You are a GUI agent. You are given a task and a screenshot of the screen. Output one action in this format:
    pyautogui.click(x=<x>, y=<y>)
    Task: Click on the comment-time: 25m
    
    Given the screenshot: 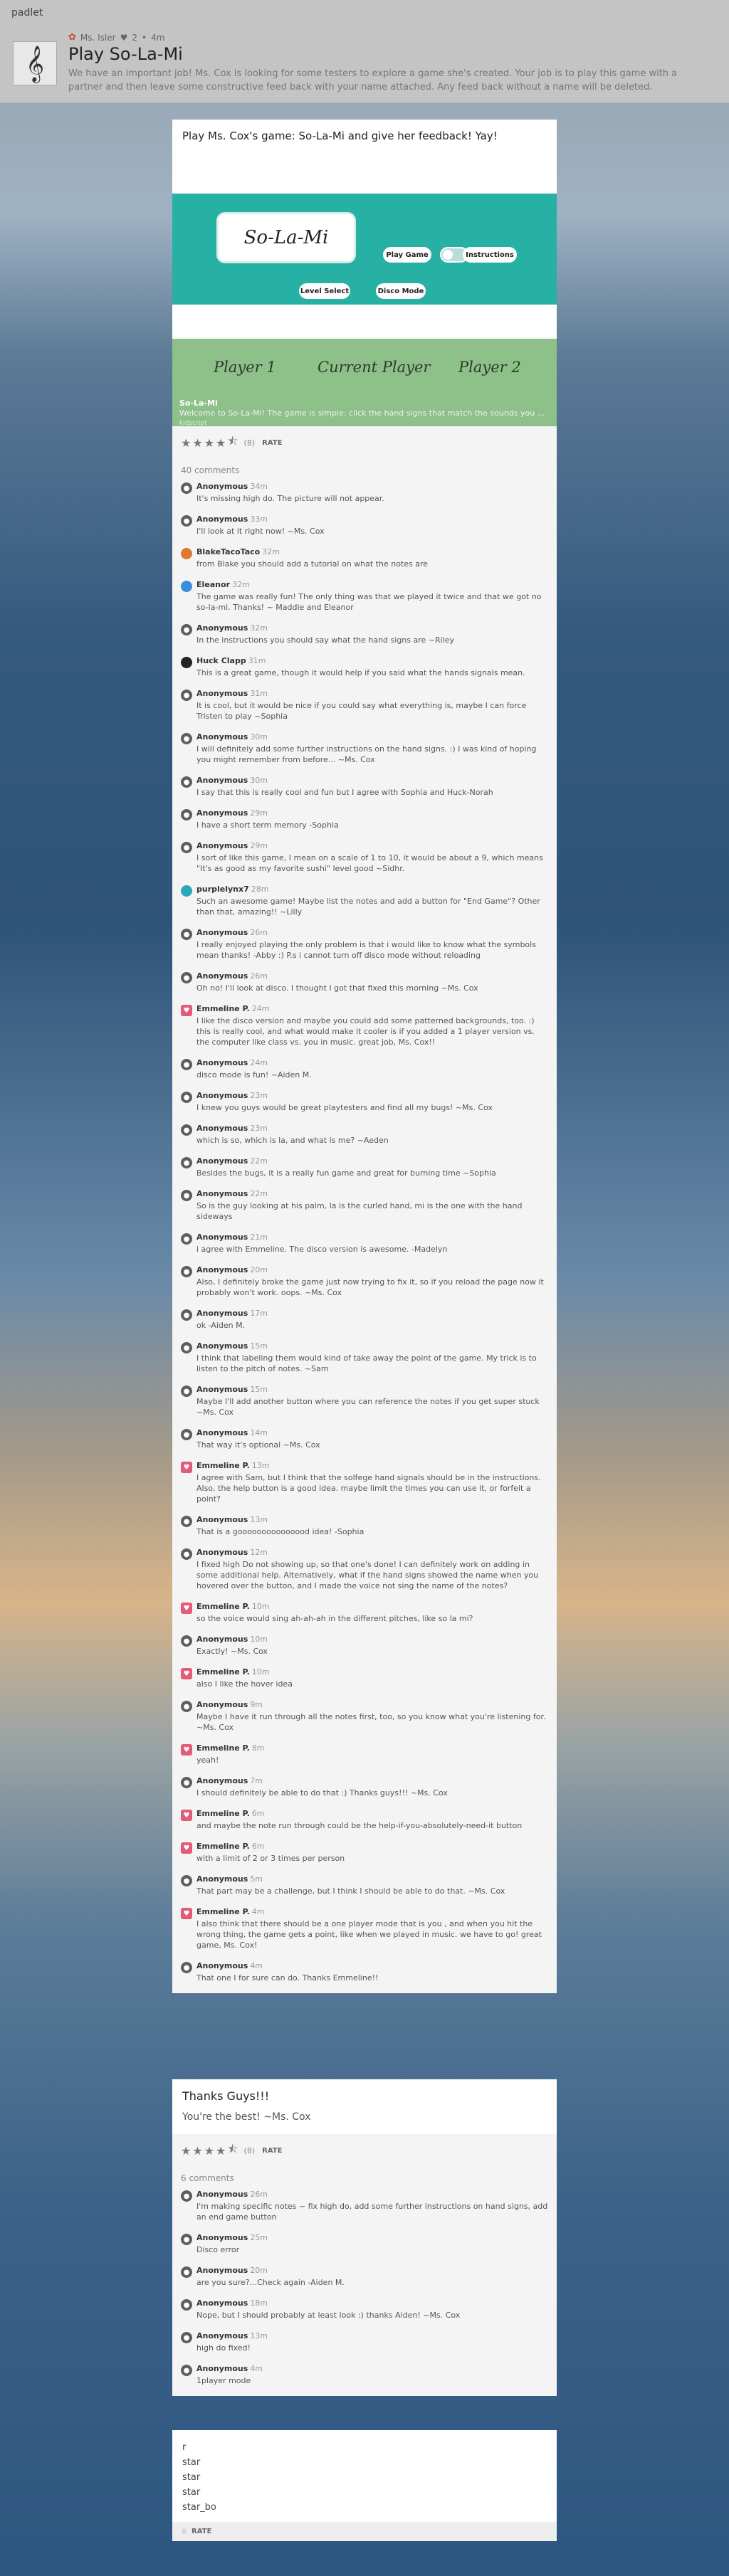 What is the action you would take?
    pyautogui.click(x=259, y=2237)
    